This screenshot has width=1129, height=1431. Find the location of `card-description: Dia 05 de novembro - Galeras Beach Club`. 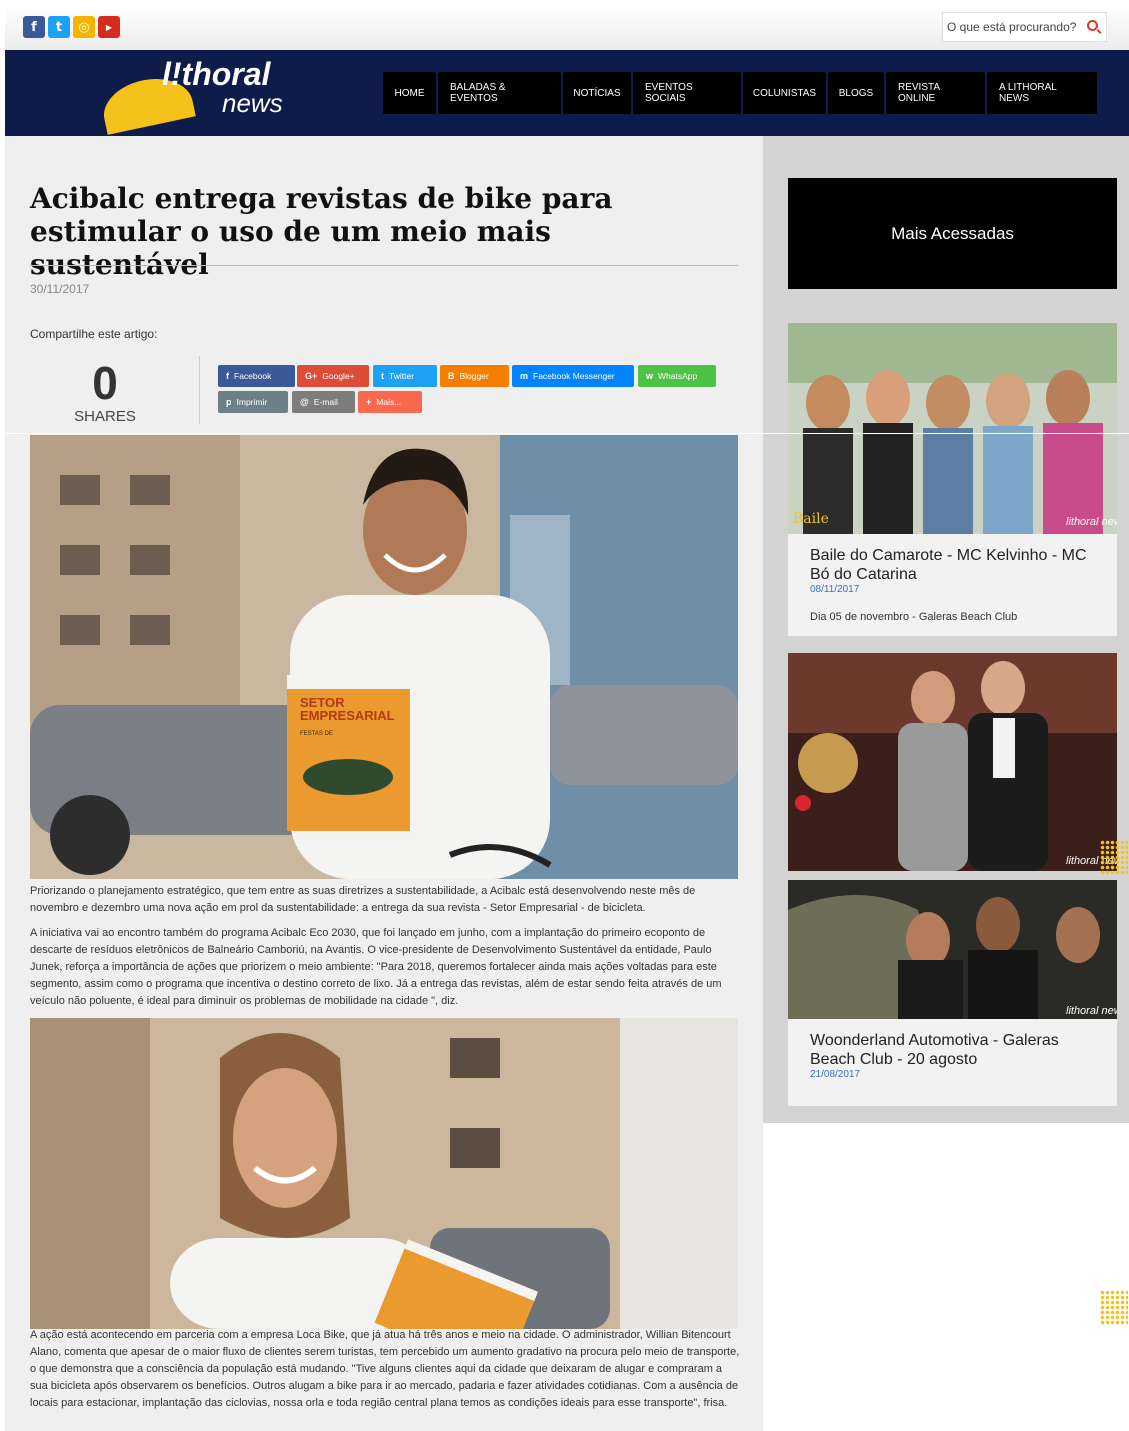

card-description: Dia 05 de novembro - Galeras Beach Club is located at coordinates (914, 617).